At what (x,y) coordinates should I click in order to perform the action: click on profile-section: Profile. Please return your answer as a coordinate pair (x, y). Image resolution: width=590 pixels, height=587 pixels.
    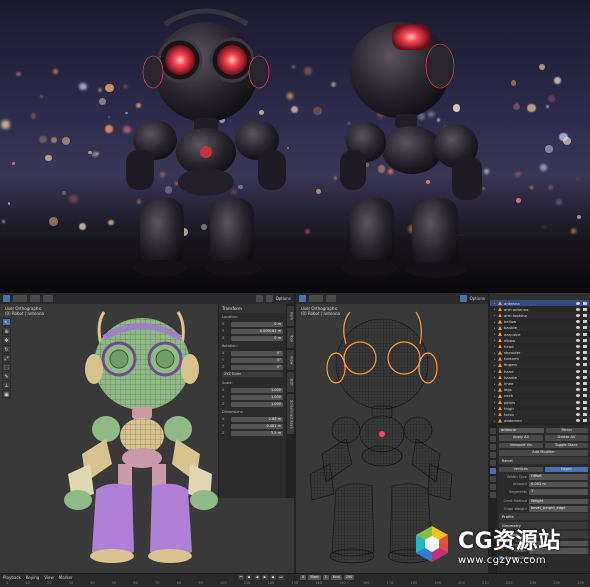
    Looking at the image, I should click on (543, 516).